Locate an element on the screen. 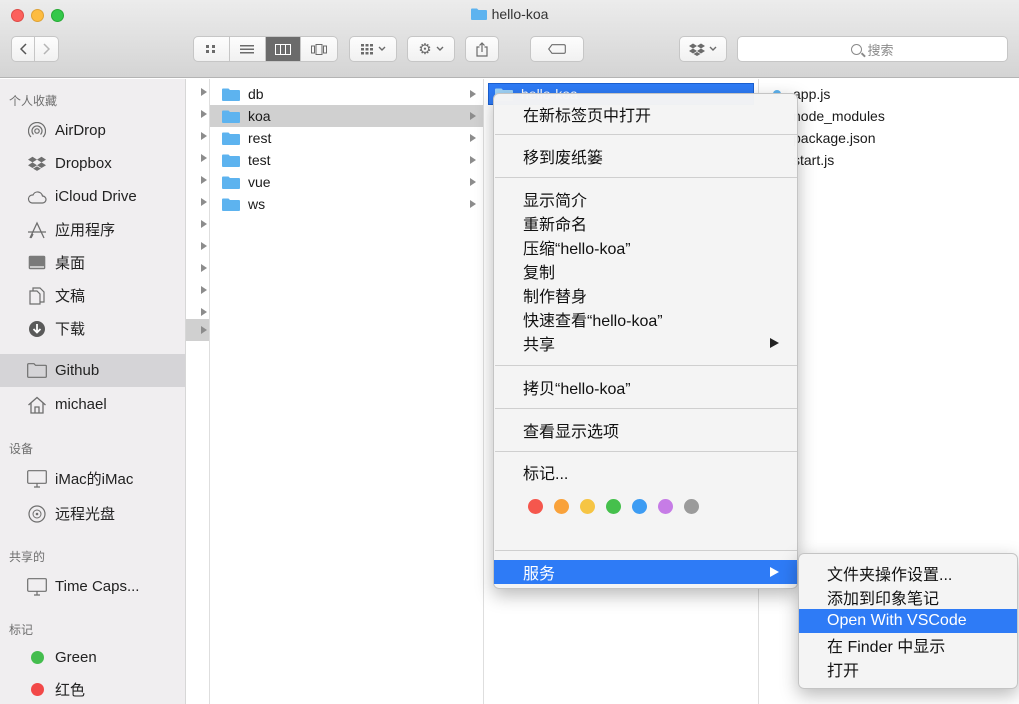  chevron-down-icon is located at coordinates (713, 48).